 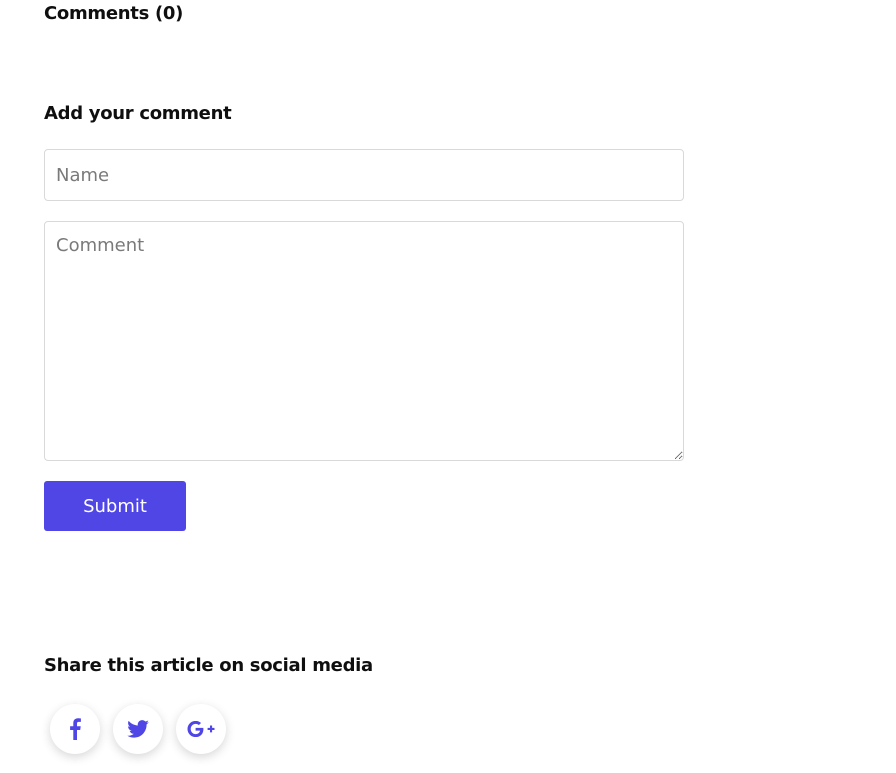 I want to click on facebook-share-button, so click(x=75, y=729).